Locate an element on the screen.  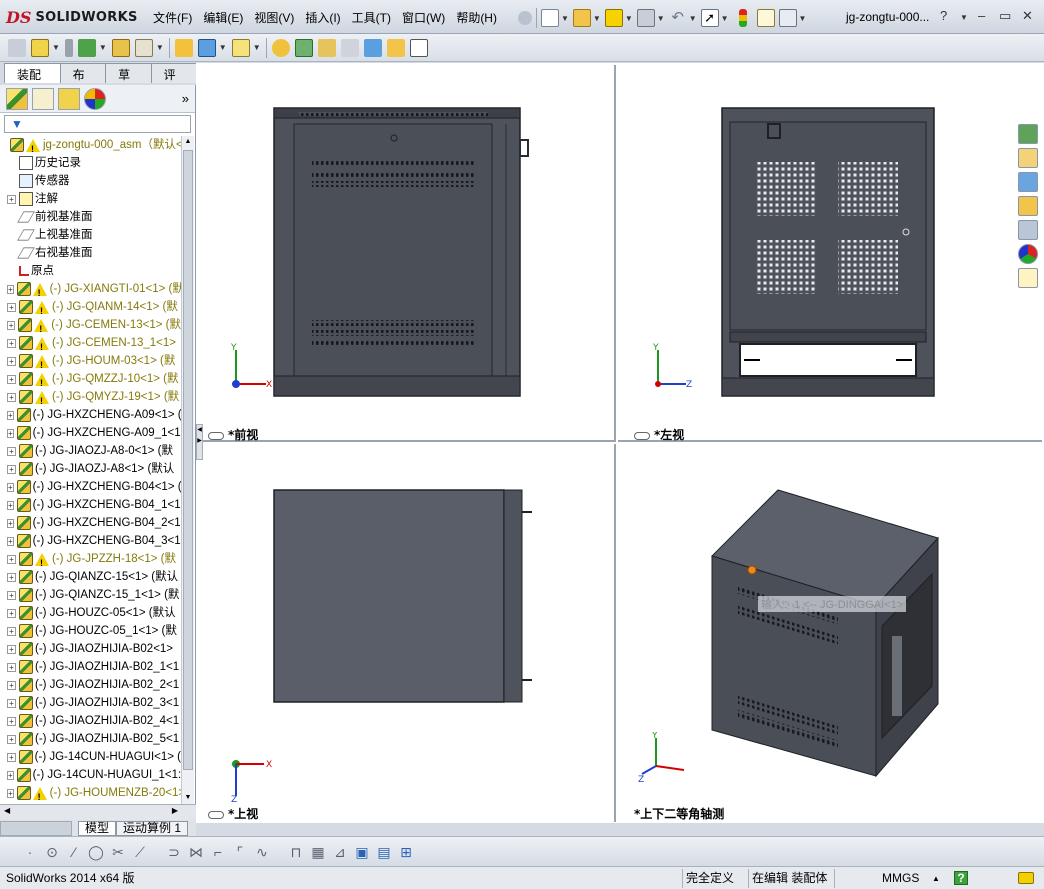
tab-scroll-arrows is located at coordinates (36, 828).